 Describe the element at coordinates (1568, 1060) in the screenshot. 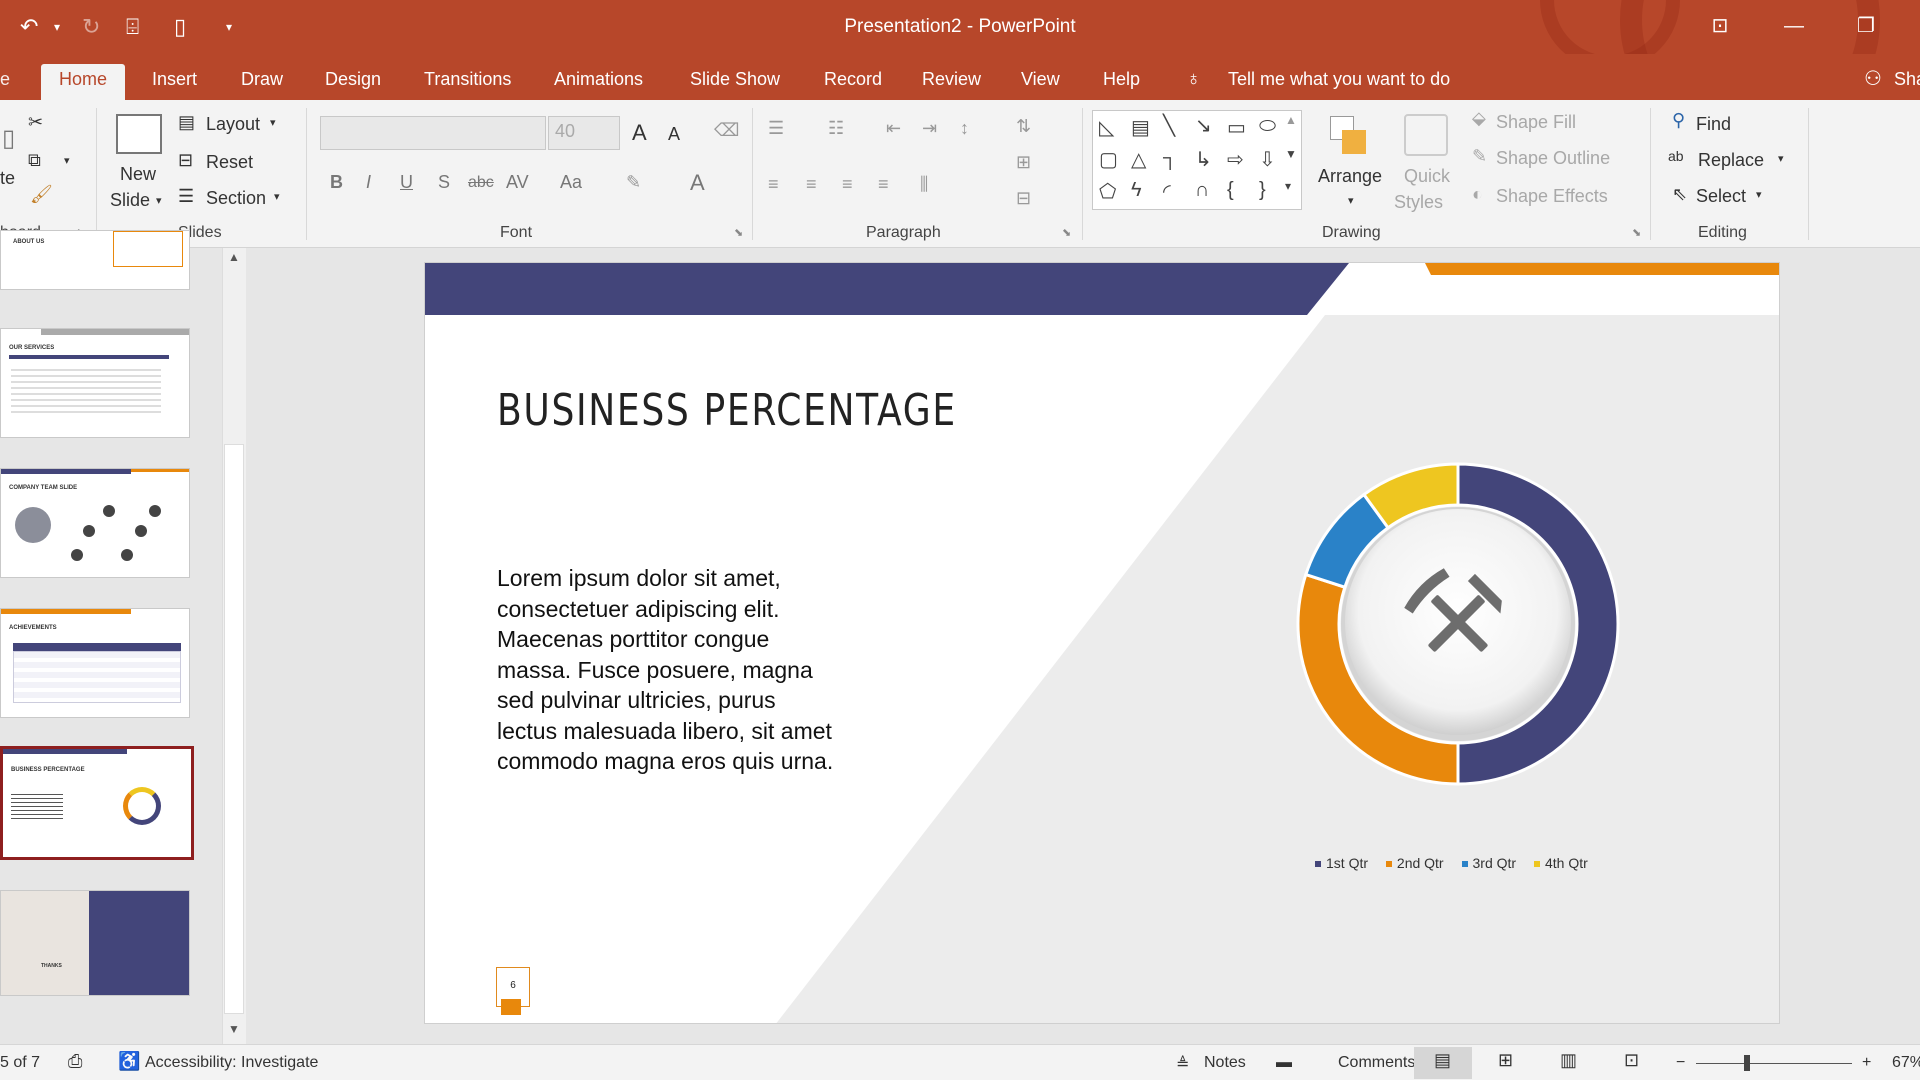

I see `reading-view-icon: ▥` at that location.